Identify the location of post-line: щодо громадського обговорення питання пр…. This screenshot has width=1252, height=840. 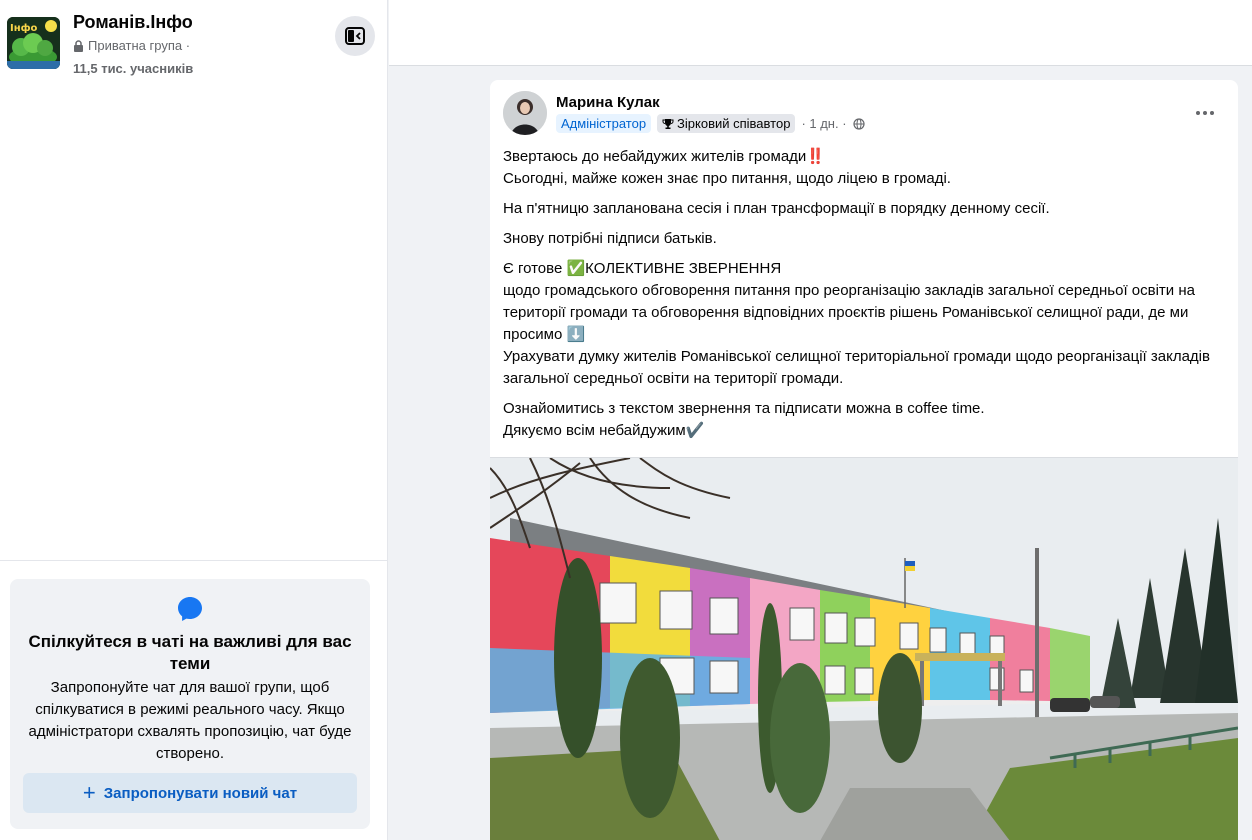
(849, 312).